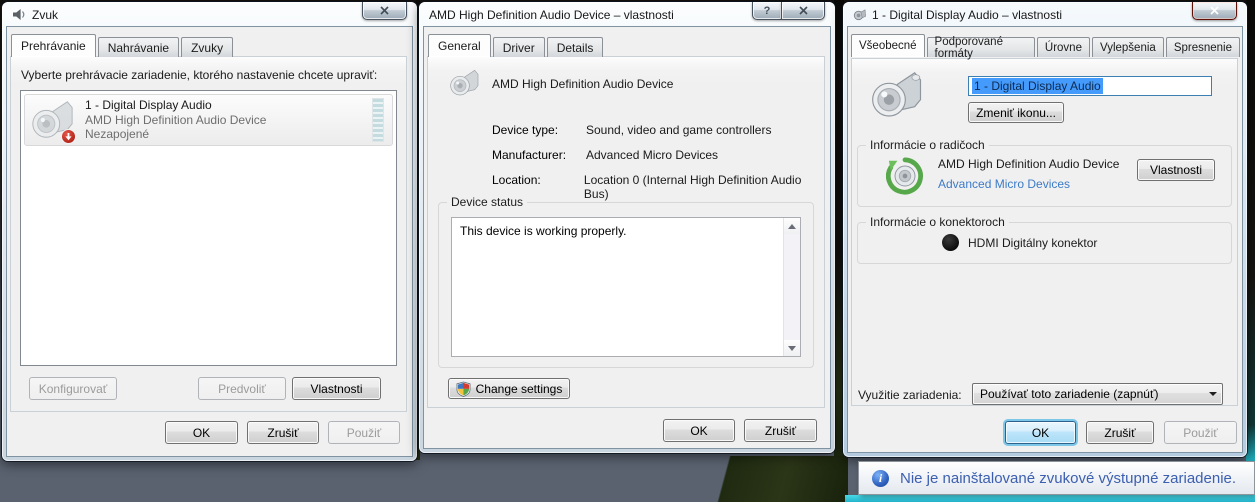  I want to click on field-value: Sound, video and game controllers, so click(679, 130).